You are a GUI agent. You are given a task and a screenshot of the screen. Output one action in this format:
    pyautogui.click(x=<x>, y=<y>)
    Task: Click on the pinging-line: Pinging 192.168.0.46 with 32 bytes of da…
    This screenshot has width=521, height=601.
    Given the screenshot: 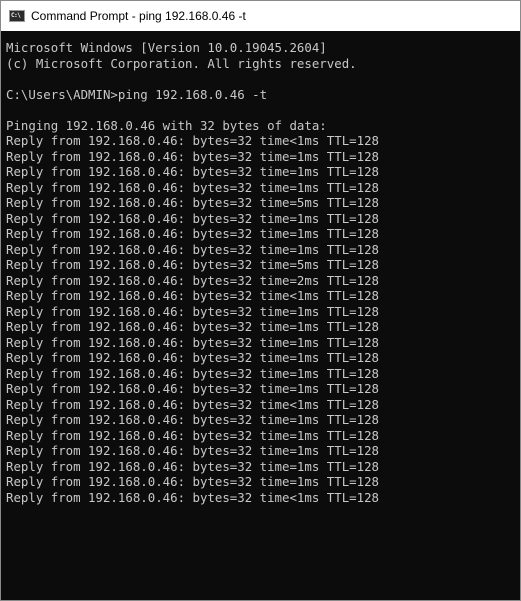 What is the action you would take?
    pyautogui.click(x=166, y=125)
    